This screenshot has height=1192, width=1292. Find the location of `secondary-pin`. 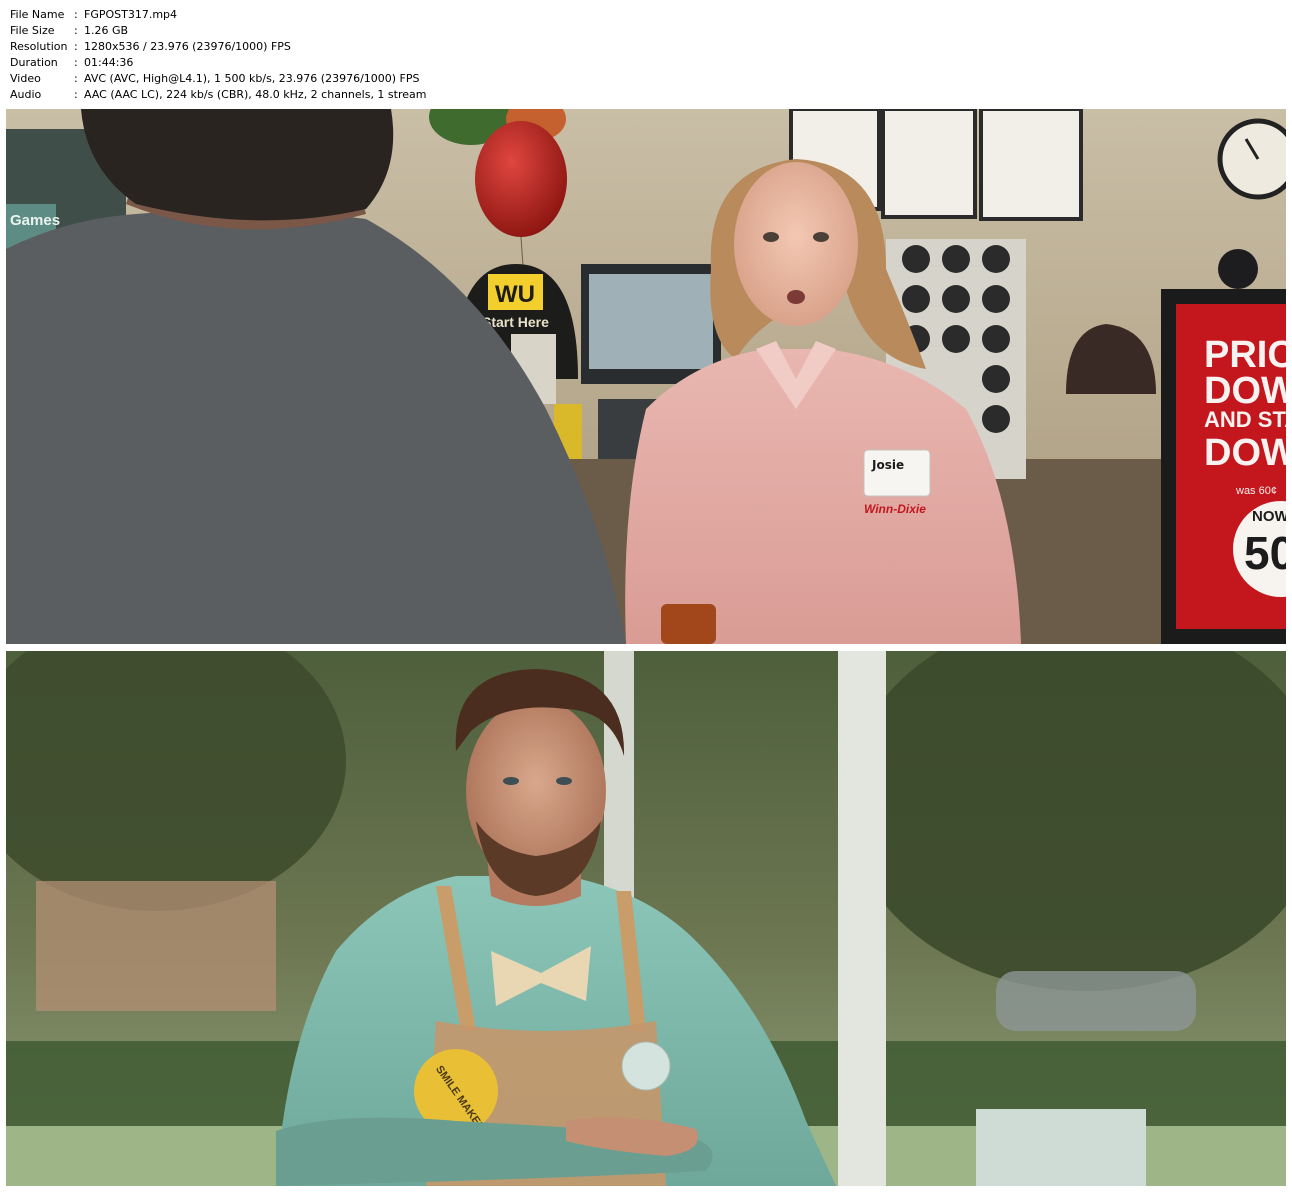

secondary-pin is located at coordinates (646, 1066).